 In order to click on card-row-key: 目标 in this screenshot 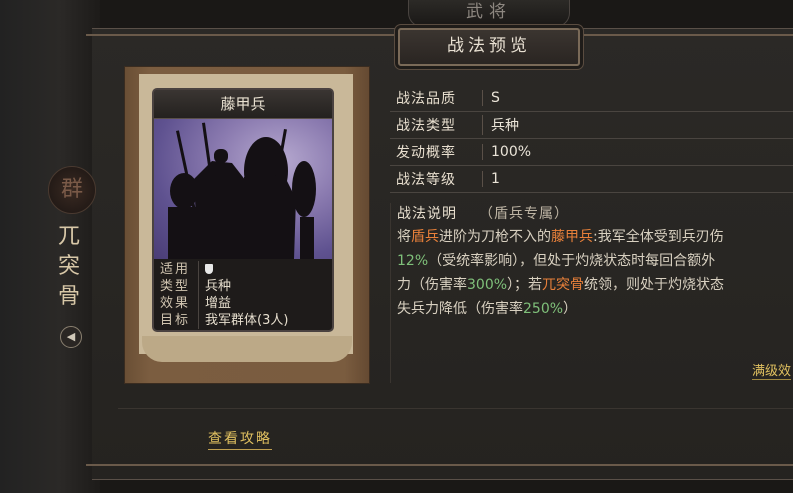, I will do `click(175, 320)`.